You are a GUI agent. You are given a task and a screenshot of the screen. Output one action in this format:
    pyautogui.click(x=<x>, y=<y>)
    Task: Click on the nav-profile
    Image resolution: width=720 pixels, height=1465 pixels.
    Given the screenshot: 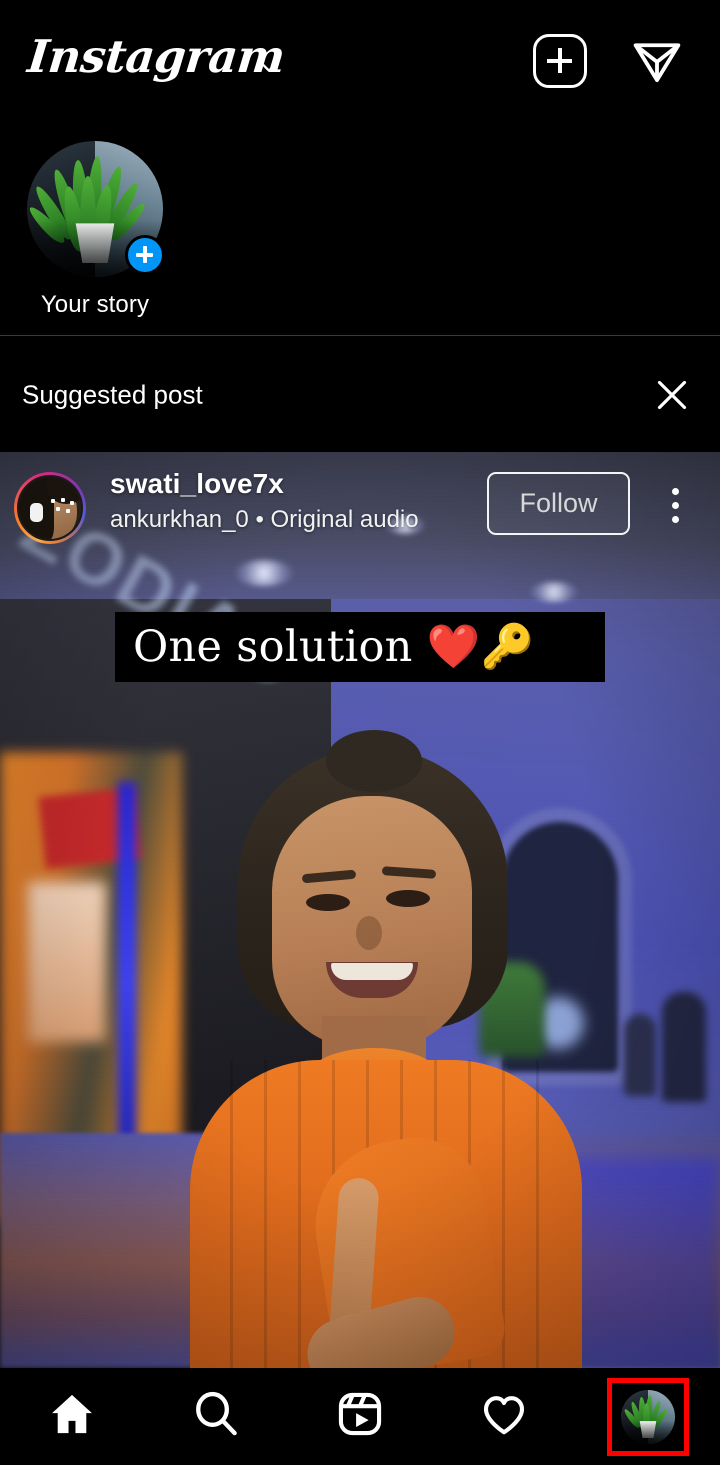 What is the action you would take?
    pyautogui.click(x=648, y=1416)
    